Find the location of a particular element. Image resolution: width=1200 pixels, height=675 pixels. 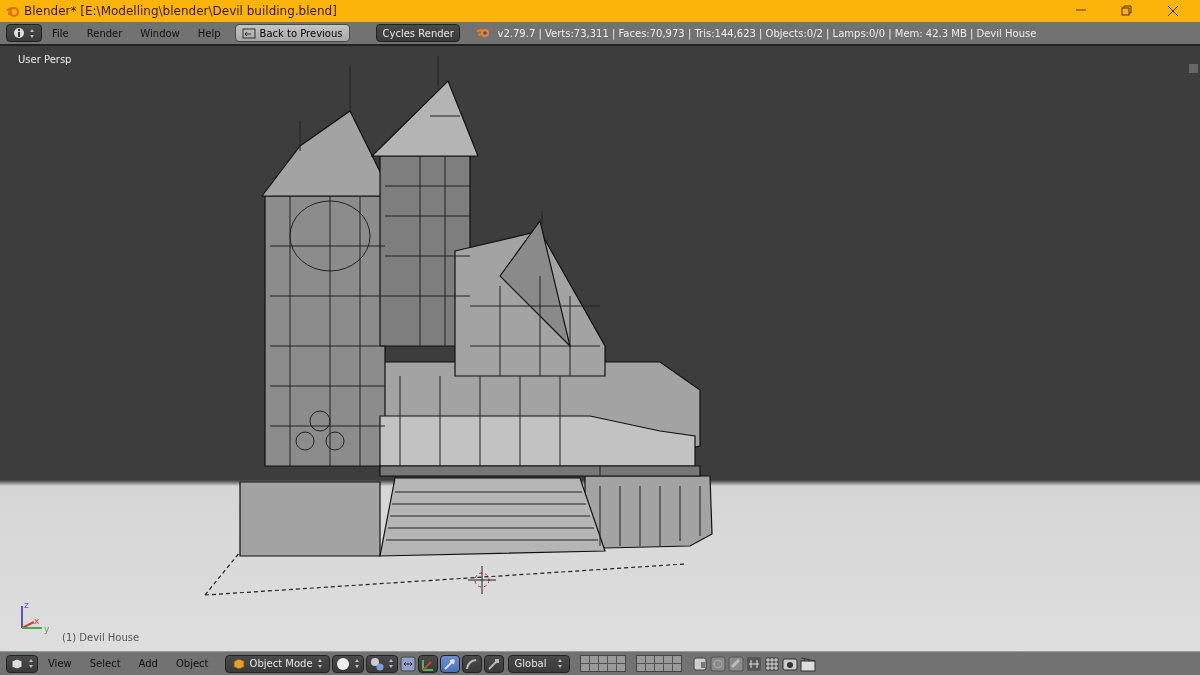

orientation-dropdown: Global is located at coordinates (538, 663).